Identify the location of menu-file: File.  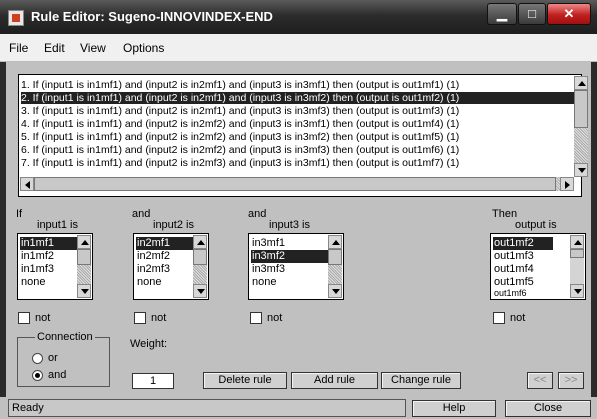
(18, 48).